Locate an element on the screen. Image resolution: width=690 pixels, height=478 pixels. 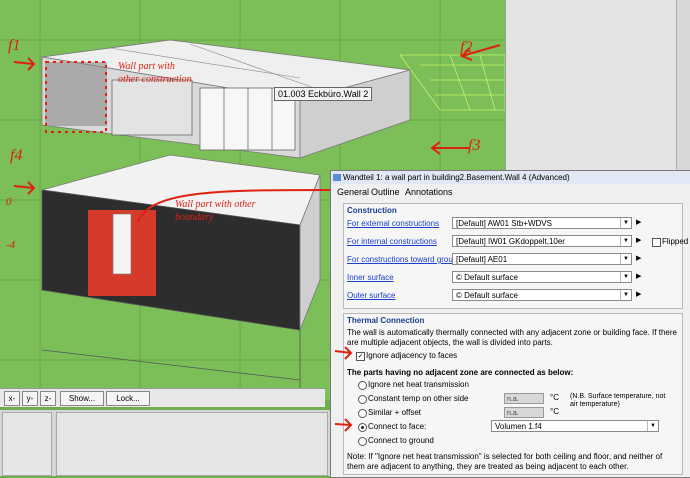
outer-surface-link: Outer surface is located at coordinates (371, 295).